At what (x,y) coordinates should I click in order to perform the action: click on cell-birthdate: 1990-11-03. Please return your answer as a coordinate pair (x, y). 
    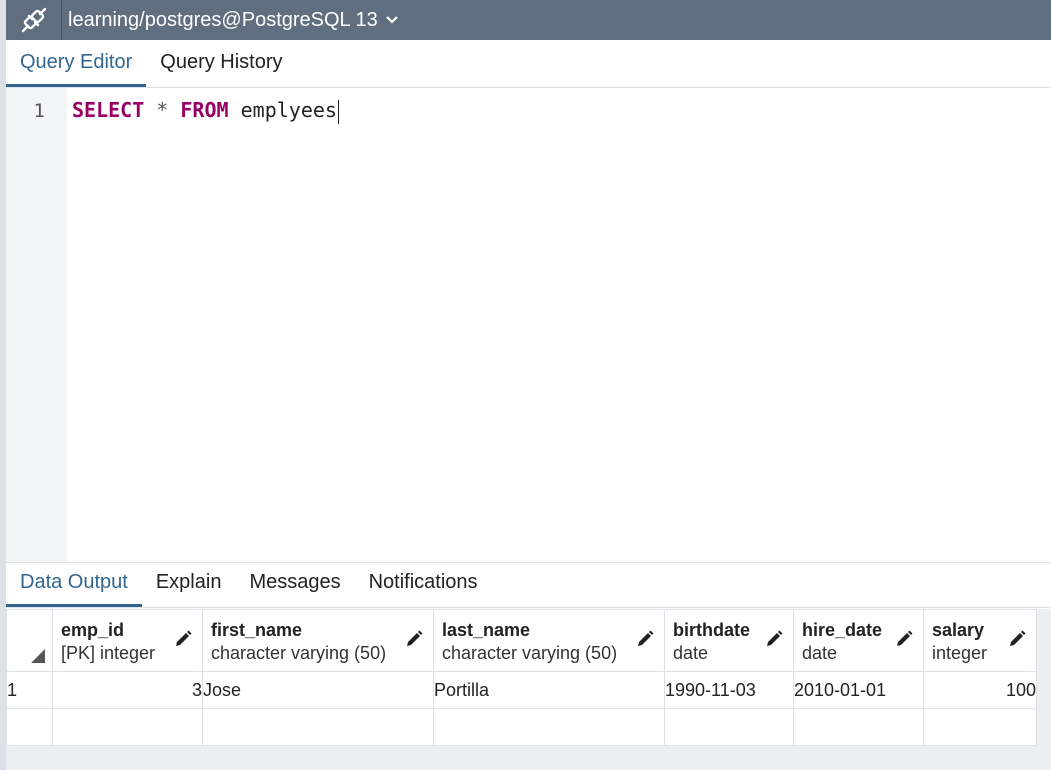
    Looking at the image, I should click on (729, 690).